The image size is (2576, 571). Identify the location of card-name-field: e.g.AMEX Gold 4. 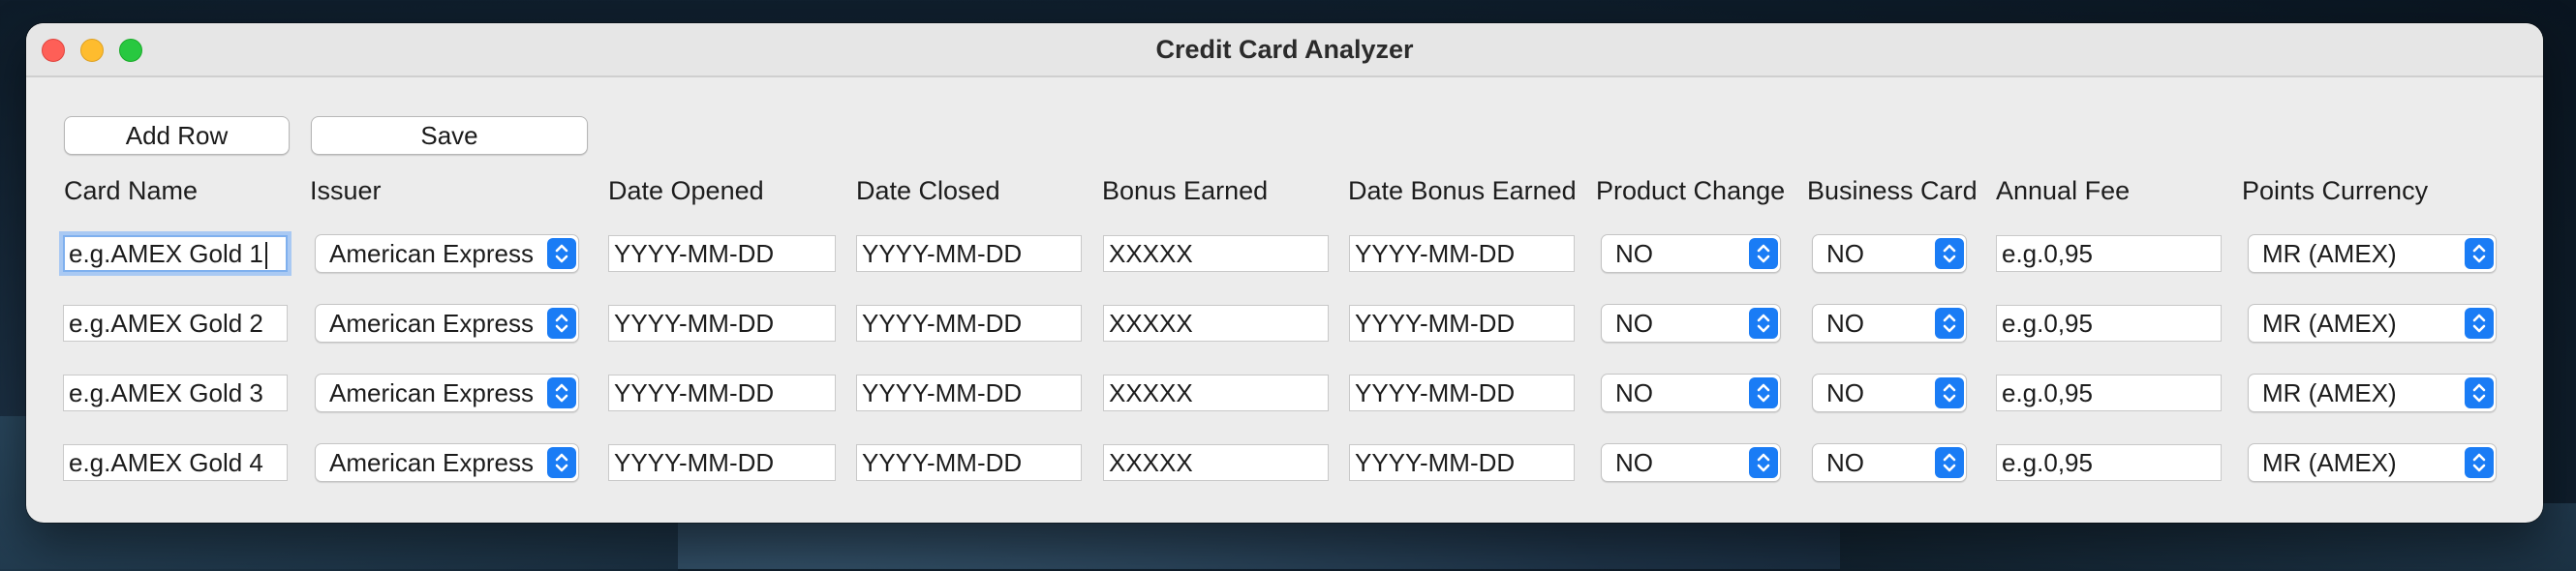
(175, 462).